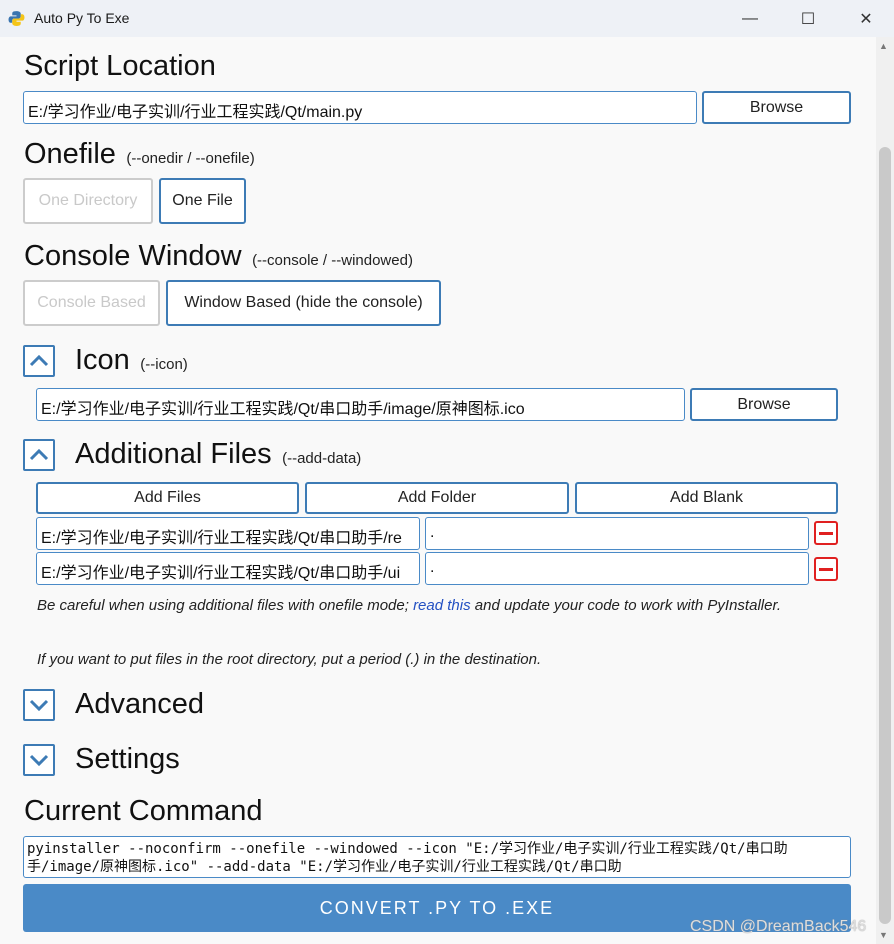 This screenshot has height=944, width=894. Describe the element at coordinates (883, 46) in the screenshot. I see `scroll-up-icon: ▲` at that location.